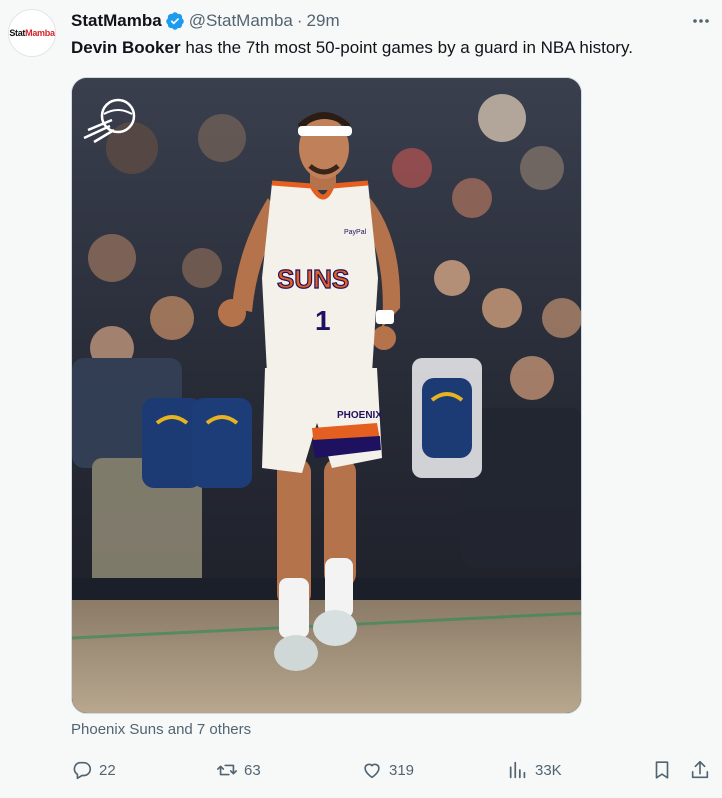 This screenshot has width=722, height=798. Describe the element at coordinates (175, 21) in the screenshot. I see `verified-badge-icon` at that location.